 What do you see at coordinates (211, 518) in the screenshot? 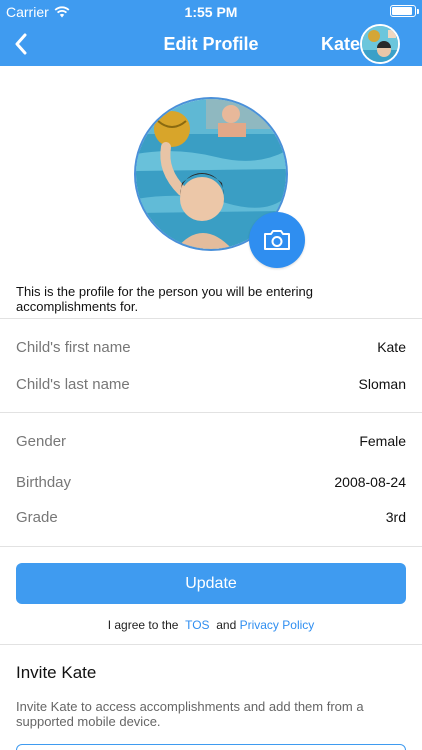
I see `grade-row: Grade 3rd` at bounding box center [211, 518].